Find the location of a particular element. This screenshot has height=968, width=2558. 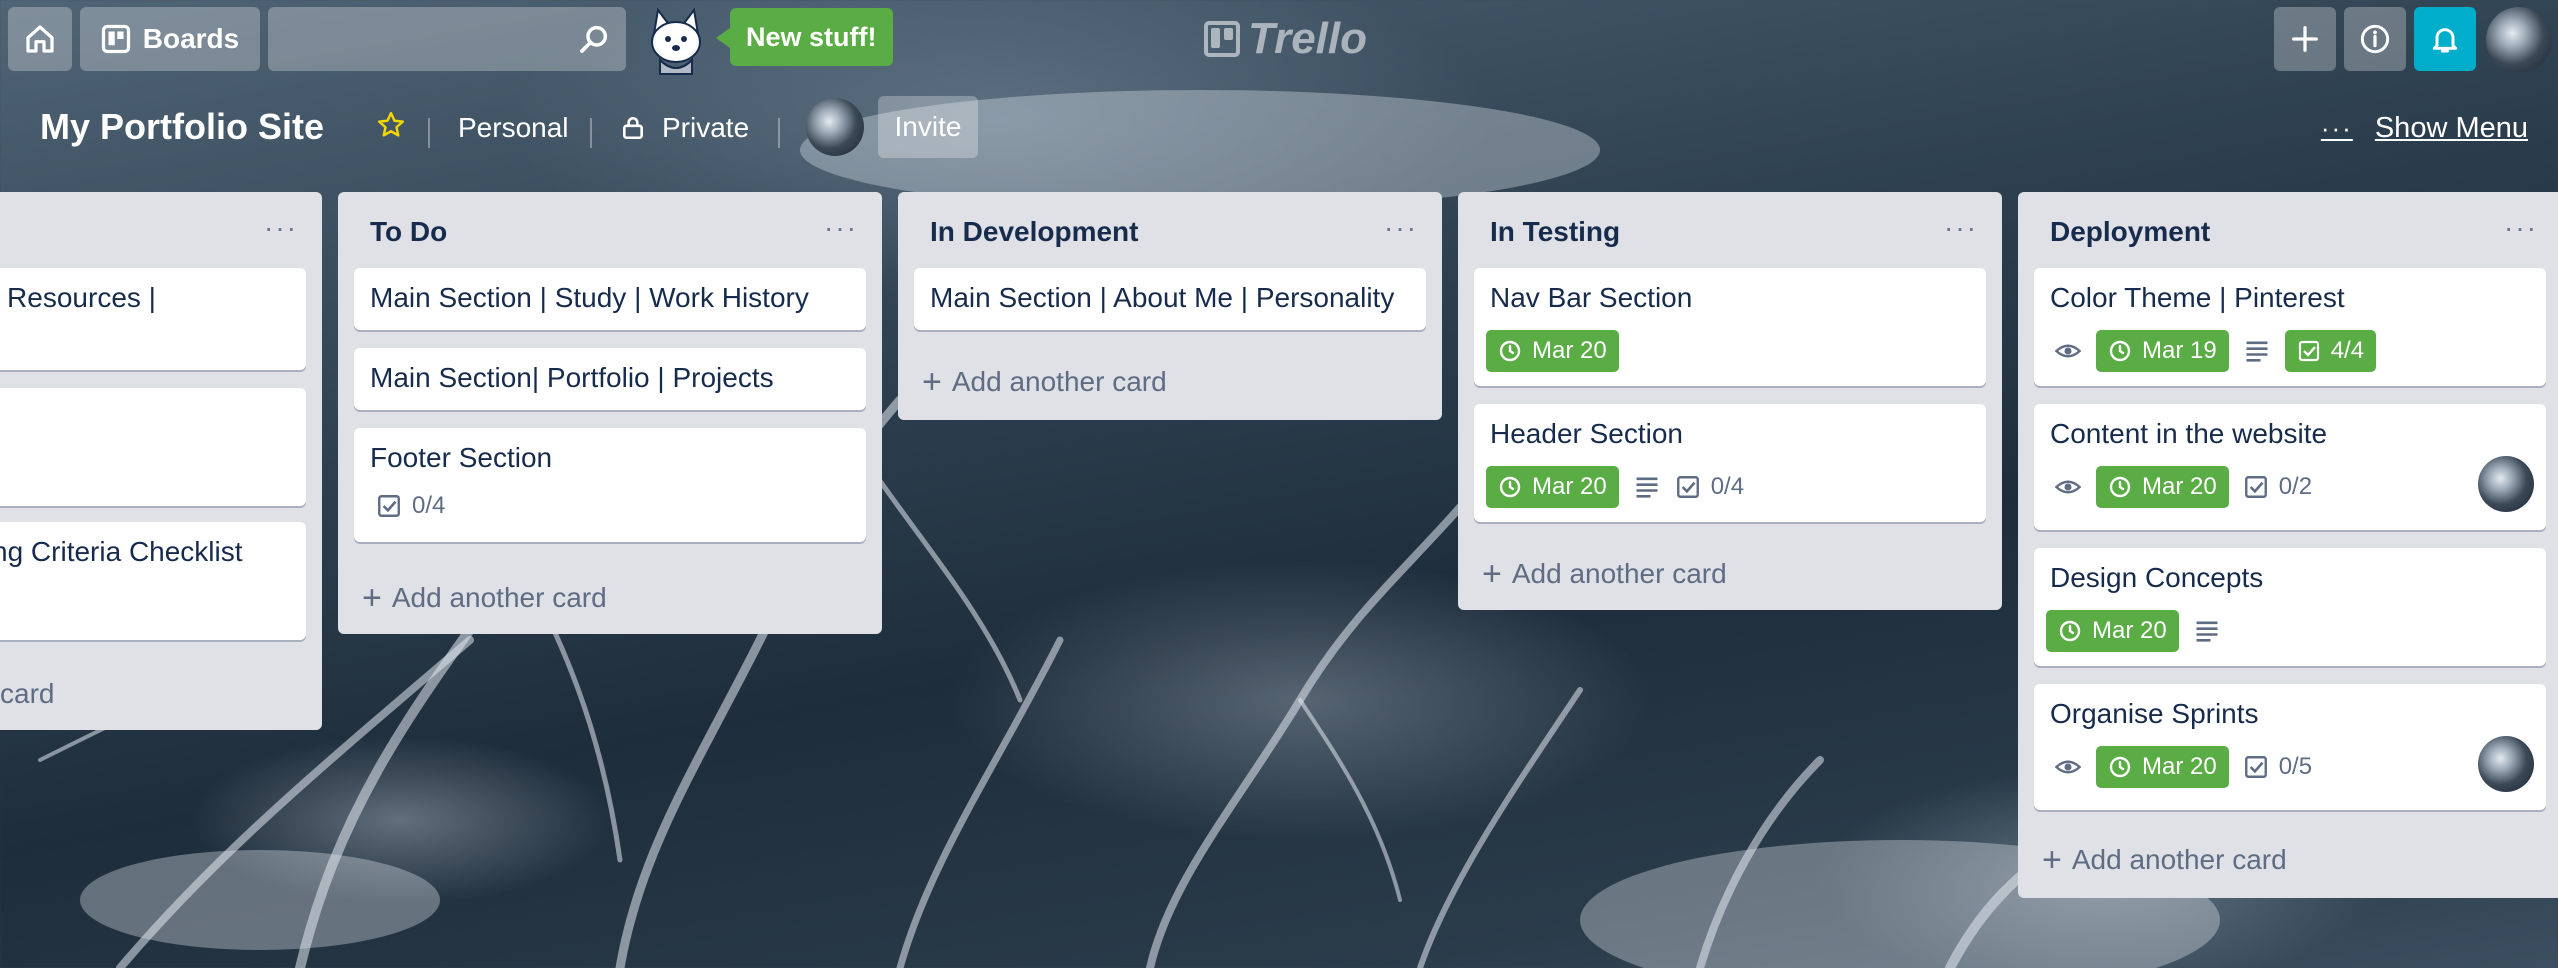

checklist-badge: 0/2 is located at coordinates (2277, 487).